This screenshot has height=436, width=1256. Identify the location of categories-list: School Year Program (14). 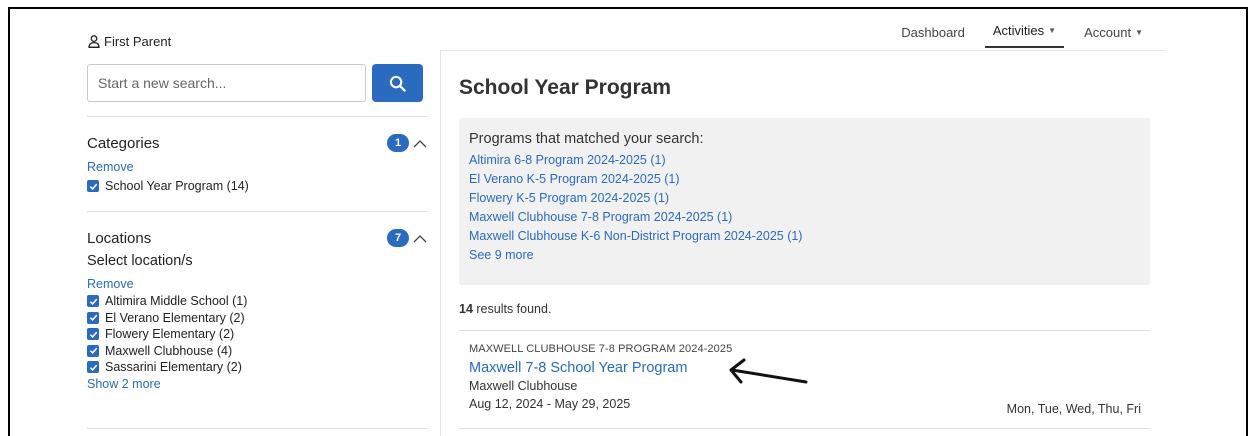
(168, 186).